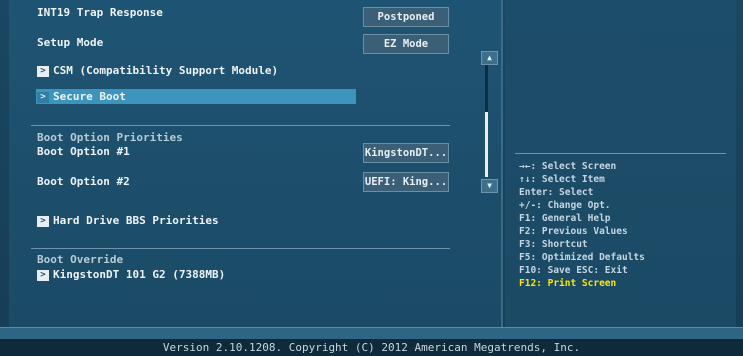 The height and width of the screenshot is (356, 743). What do you see at coordinates (556, 192) in the screenshot?
I see `help-enter-select: Enter: Select` at bounding box center [556, 192].